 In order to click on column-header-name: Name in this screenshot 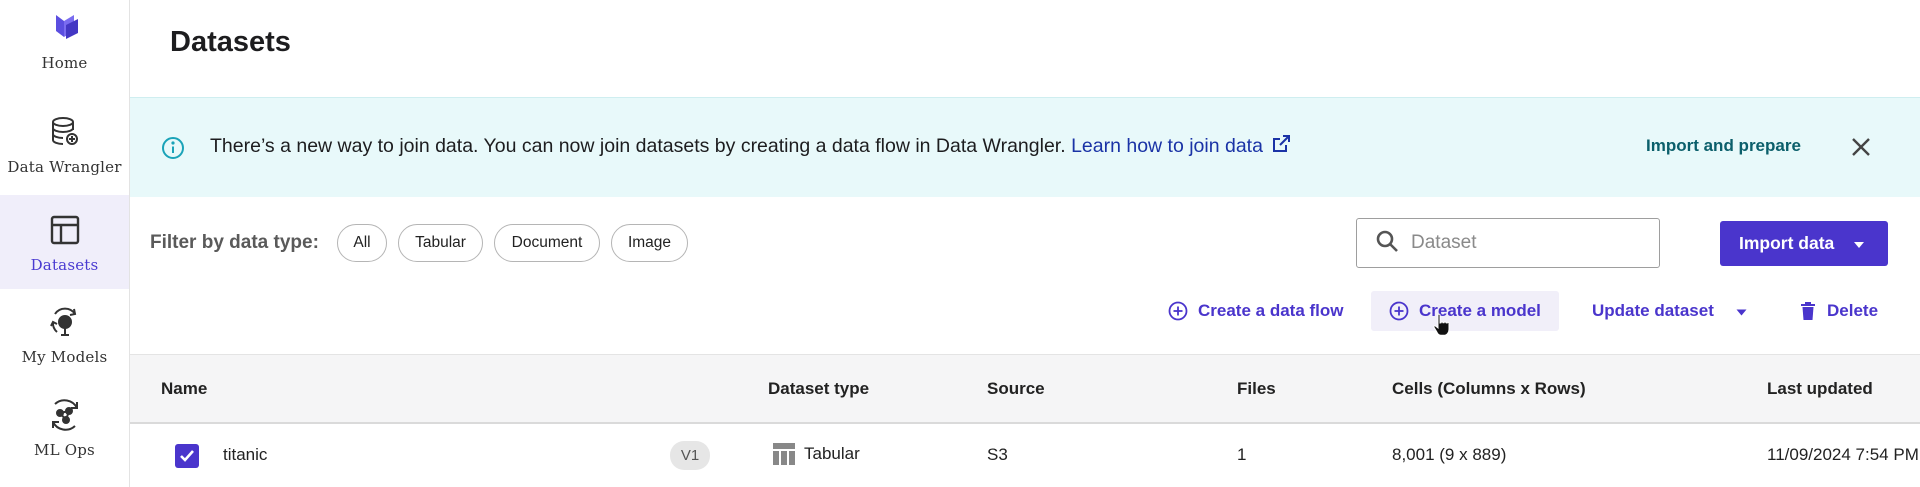, I will do `click(184, 389)`.